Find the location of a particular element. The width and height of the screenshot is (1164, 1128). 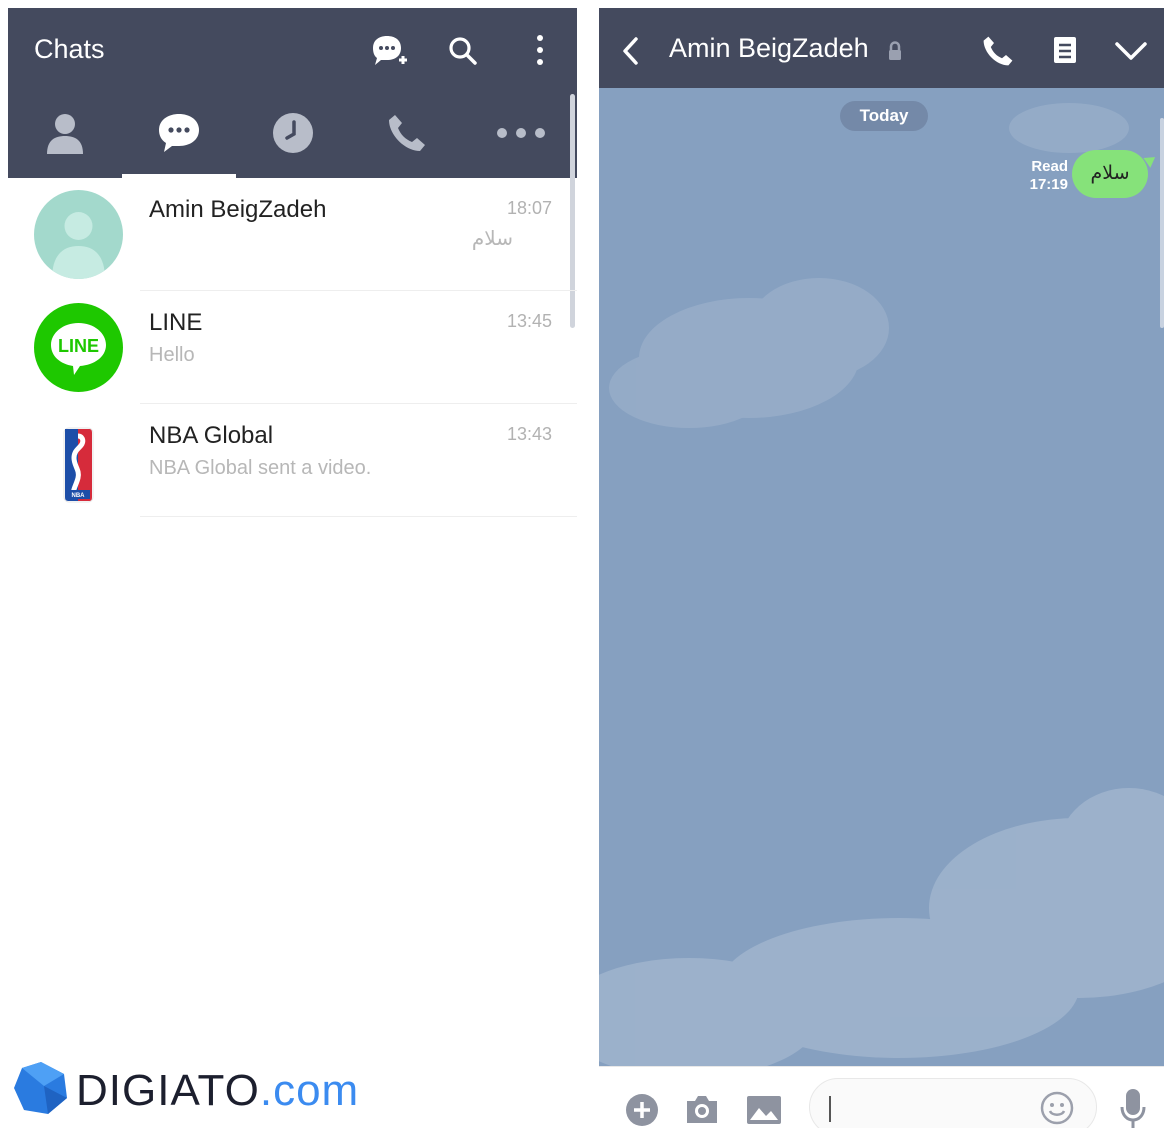

tab-bar is located at coordinates (292, 135).